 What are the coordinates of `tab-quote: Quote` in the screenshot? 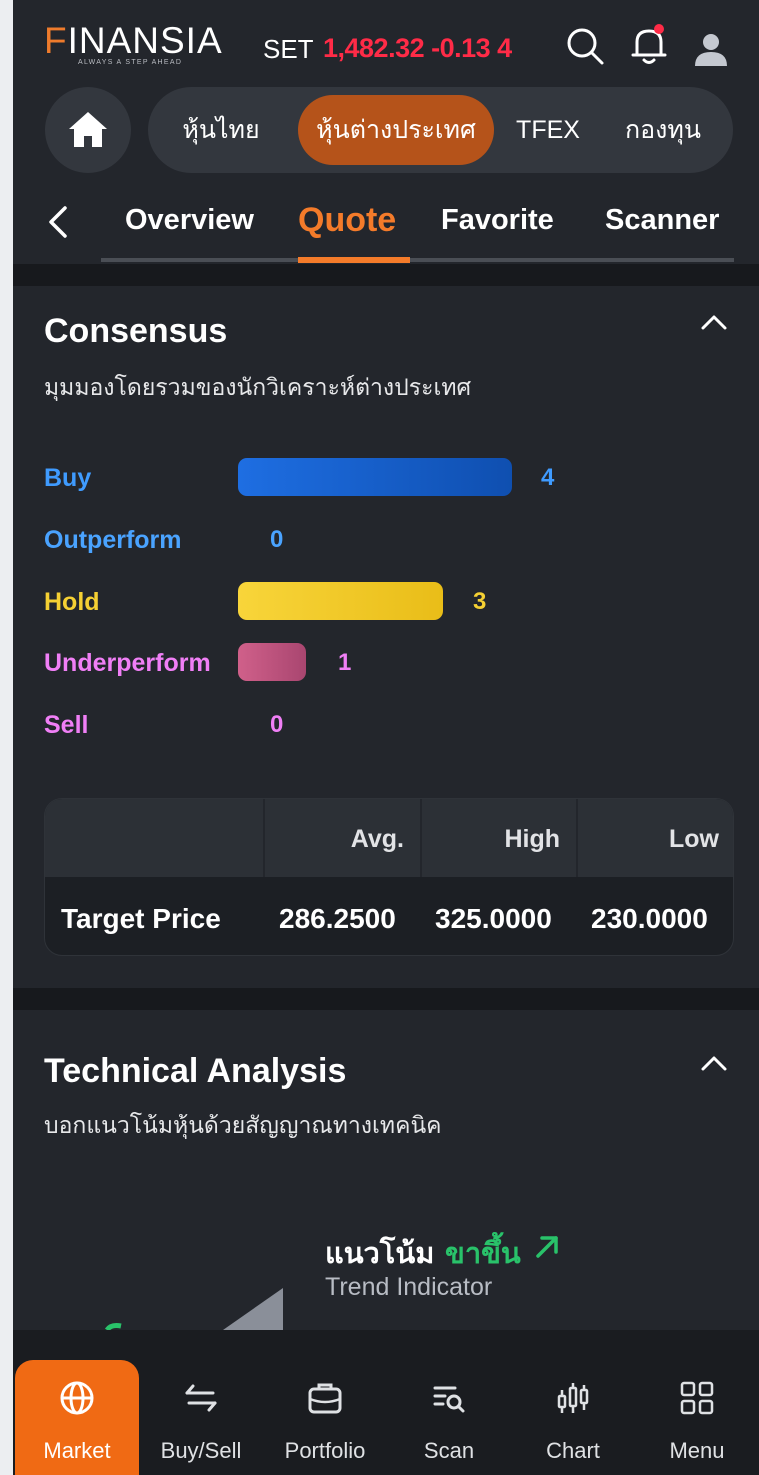 It's located at (347, 220).